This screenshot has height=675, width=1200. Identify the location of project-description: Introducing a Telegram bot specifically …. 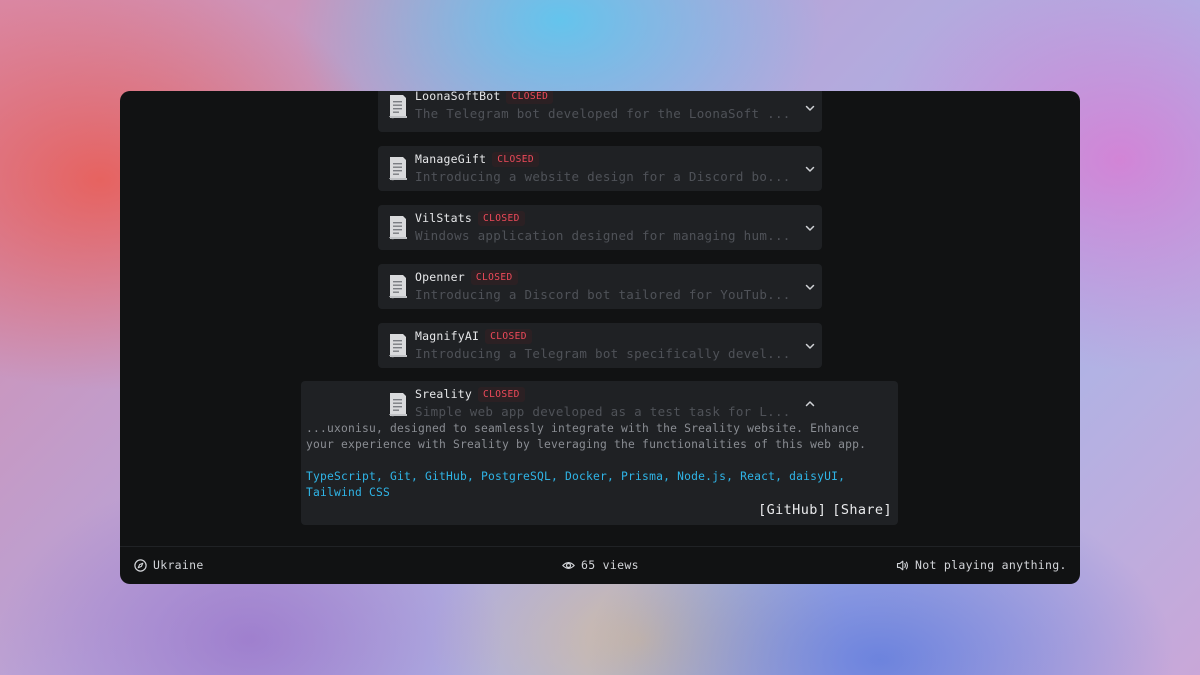
(603, 353).